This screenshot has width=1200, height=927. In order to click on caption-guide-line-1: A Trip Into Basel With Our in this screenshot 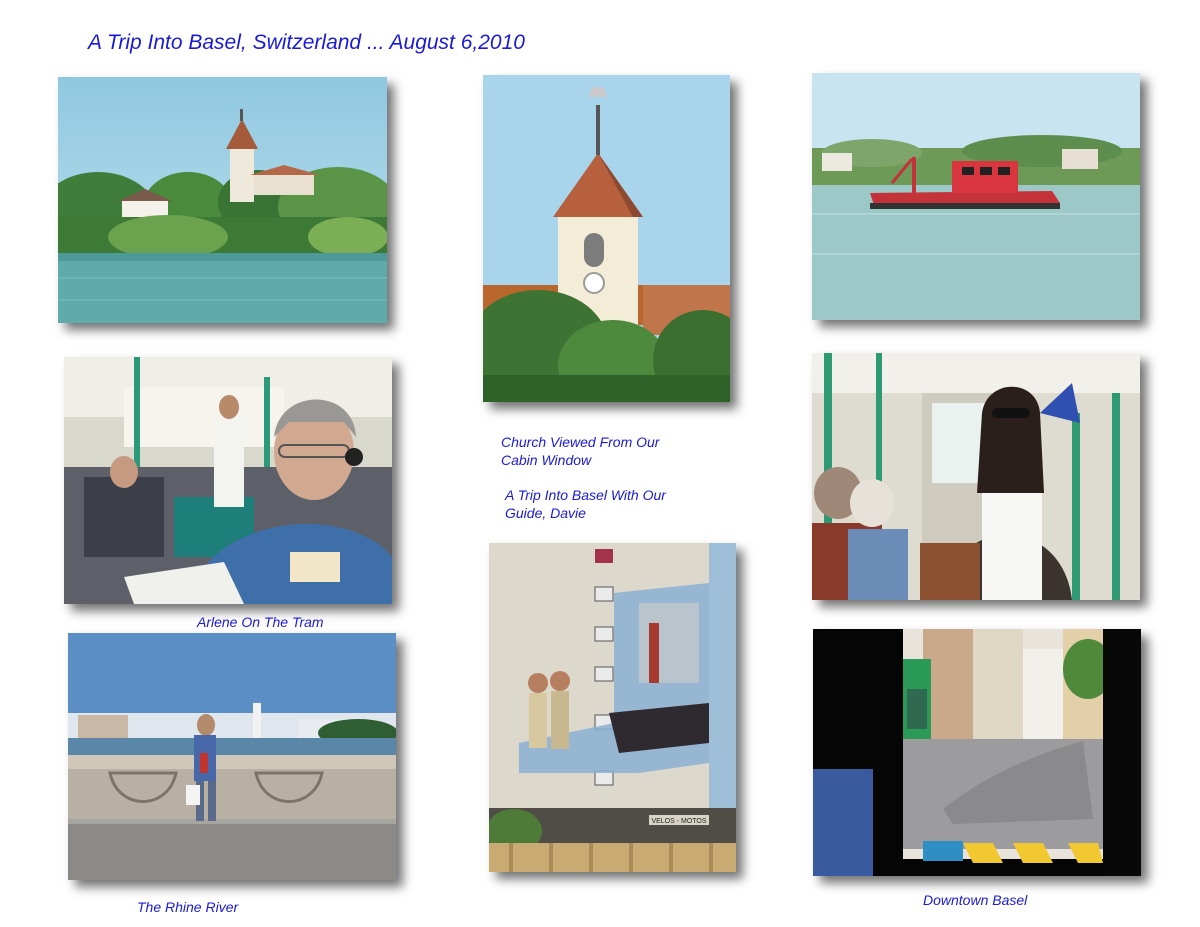, I will do `click(585, 495)`.